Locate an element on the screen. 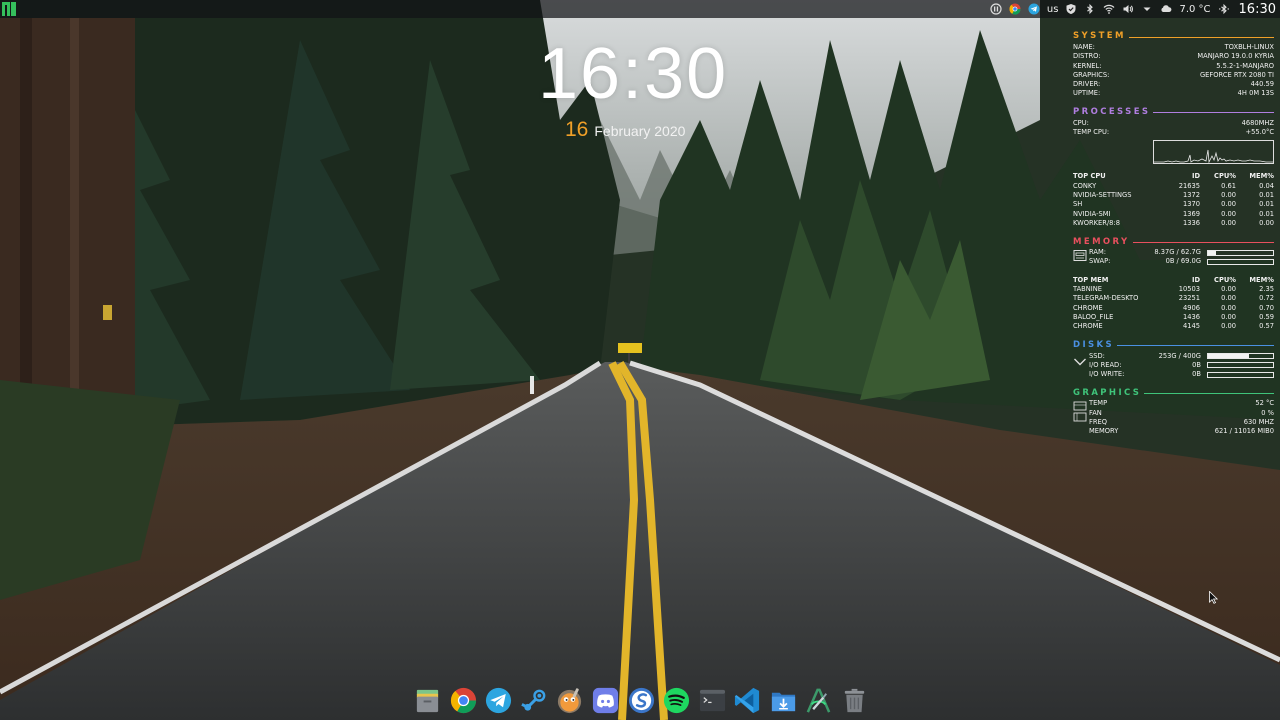 The image size is (1280, 720). system-section-header: SYSTEM is located at coordinates (1173, 37).